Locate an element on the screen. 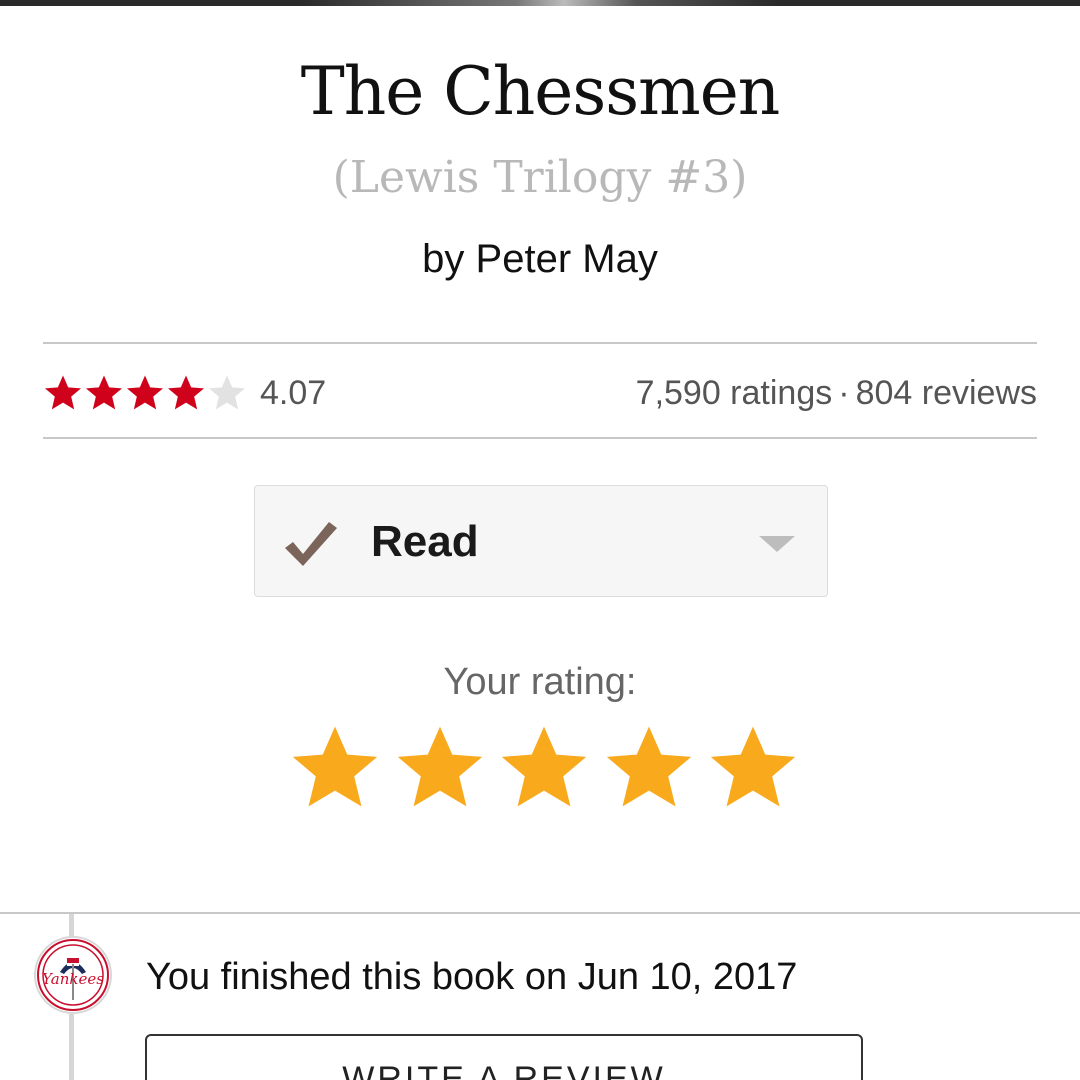 This screenshot has height=1080, width=1080. rating-star-4-icon is located at coordinates (649, 768).